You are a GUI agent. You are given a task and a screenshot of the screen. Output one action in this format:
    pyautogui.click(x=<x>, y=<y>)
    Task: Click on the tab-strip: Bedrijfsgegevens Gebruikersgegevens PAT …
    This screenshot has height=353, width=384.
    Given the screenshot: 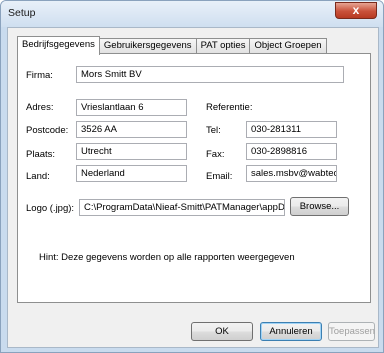 What is the action you would take?
    pyautogui.click(x=172, y=45)
    